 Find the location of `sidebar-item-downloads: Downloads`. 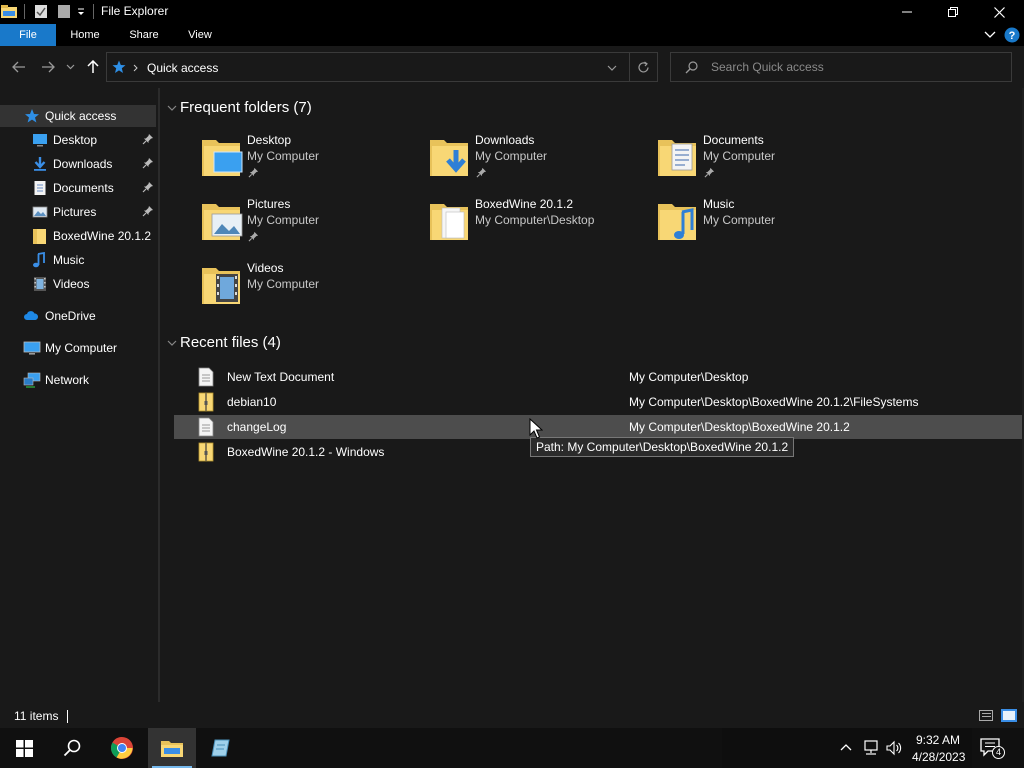

sidebar-item-downloads: Downloads is located at coordinates (78, 164).